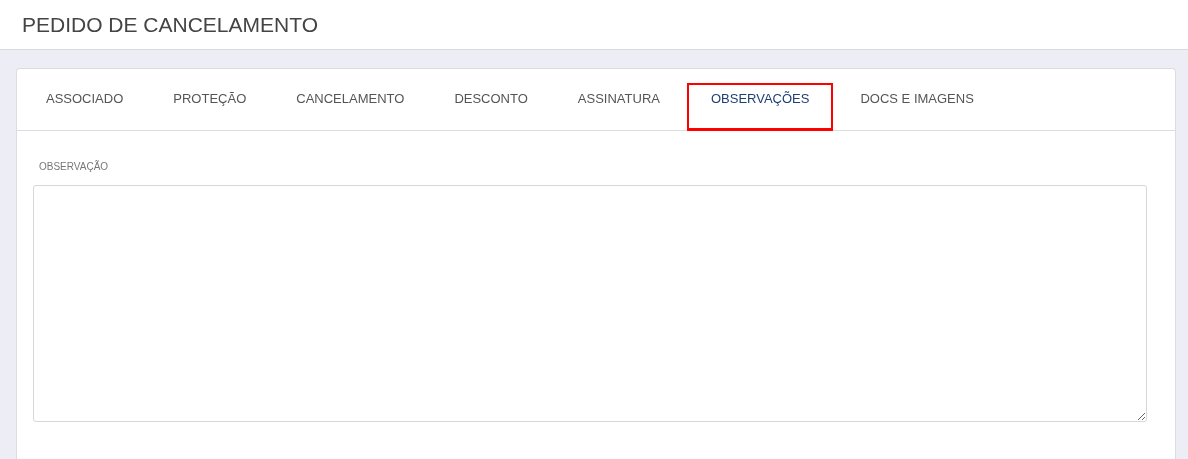  What do you see at coordinates (350, 107) in the screenshot?
I see `tab: CANCELAMENTO` at bounding box center [350, 107].